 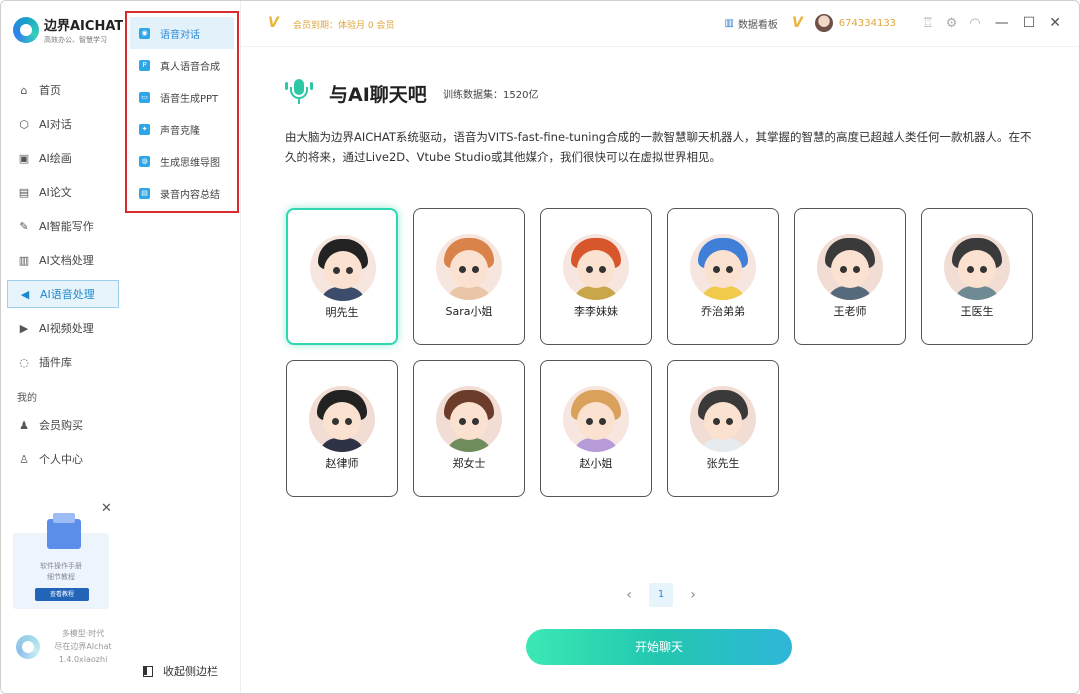 What do you see at coordinates (977, 311) in the screenshot?
I see `character-name: 王医生` at bounding box center [977, 311].